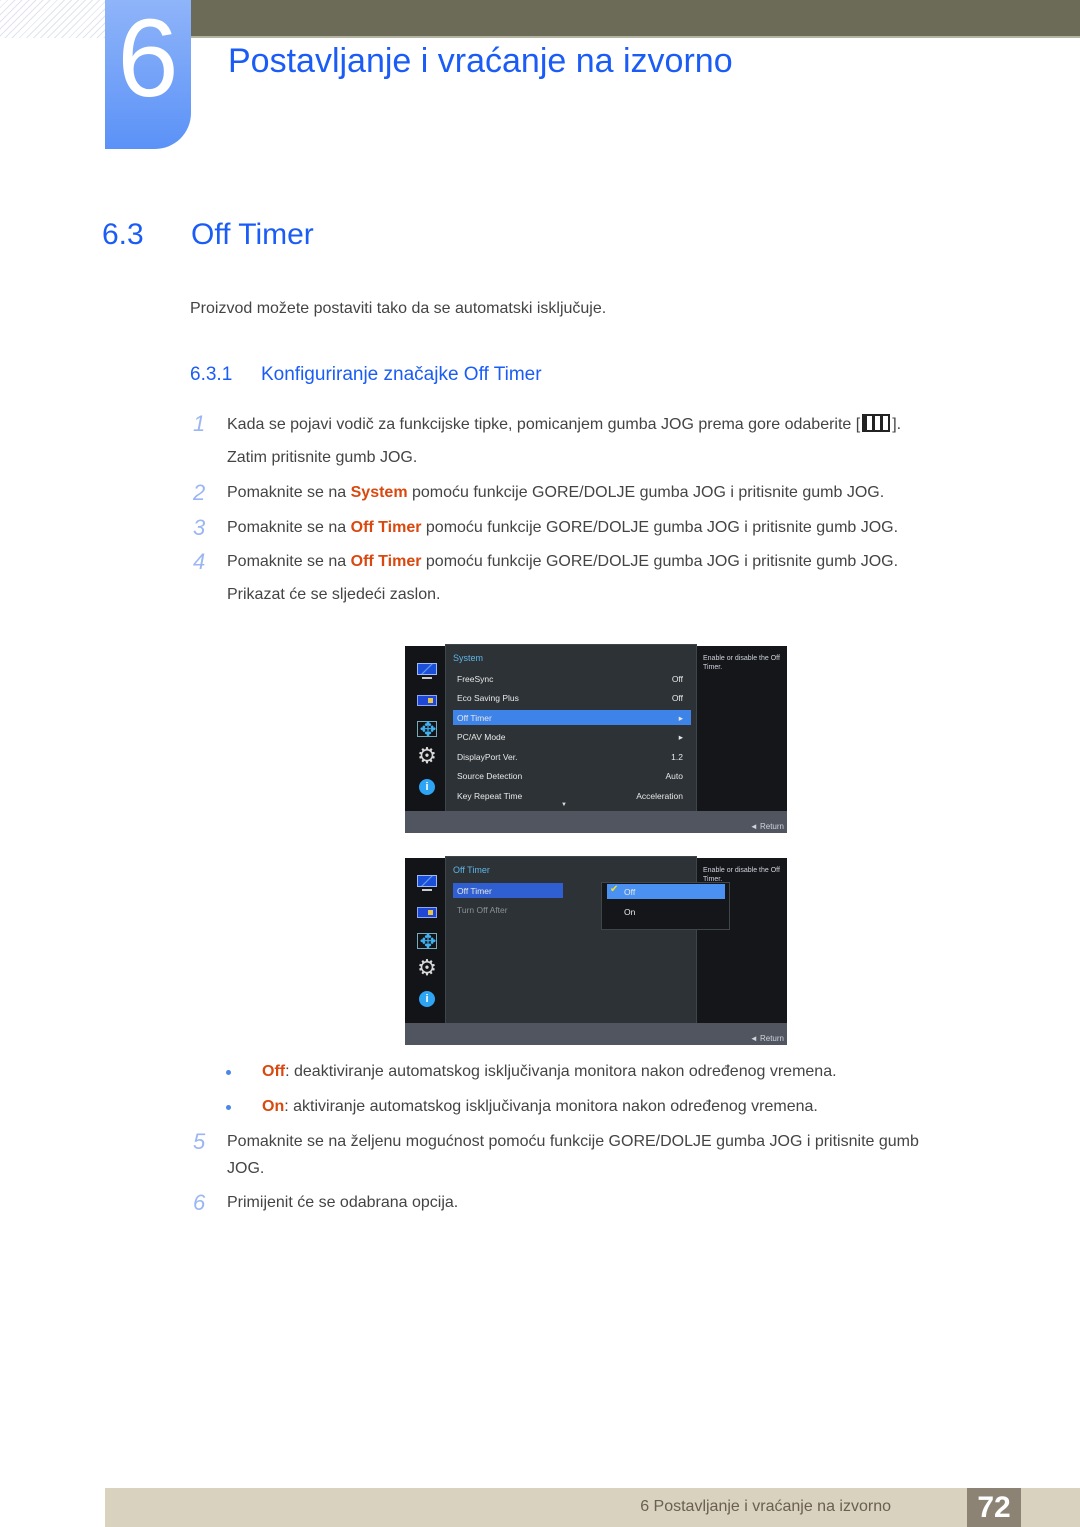  Describe the element at coordinates (508, 909) in the screenshot. I see `menu-item-turn-off-after: Turn Off After` at that location.